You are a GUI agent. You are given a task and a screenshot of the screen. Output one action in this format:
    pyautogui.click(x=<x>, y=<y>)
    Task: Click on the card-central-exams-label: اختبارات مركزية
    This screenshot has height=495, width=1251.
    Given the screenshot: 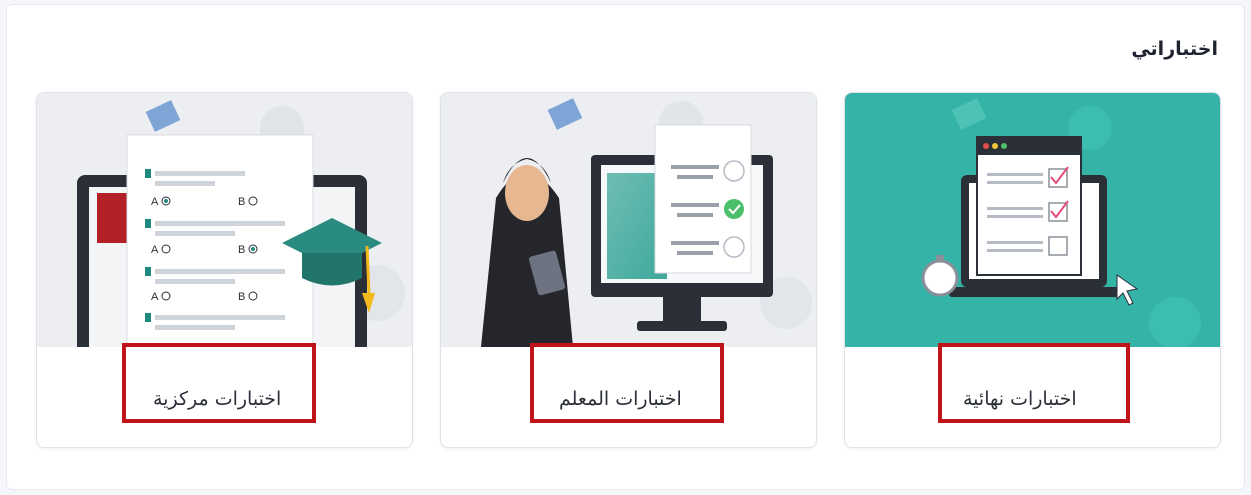 What is the action you would take?
    pyautogui.click(x=217, y=399)
    